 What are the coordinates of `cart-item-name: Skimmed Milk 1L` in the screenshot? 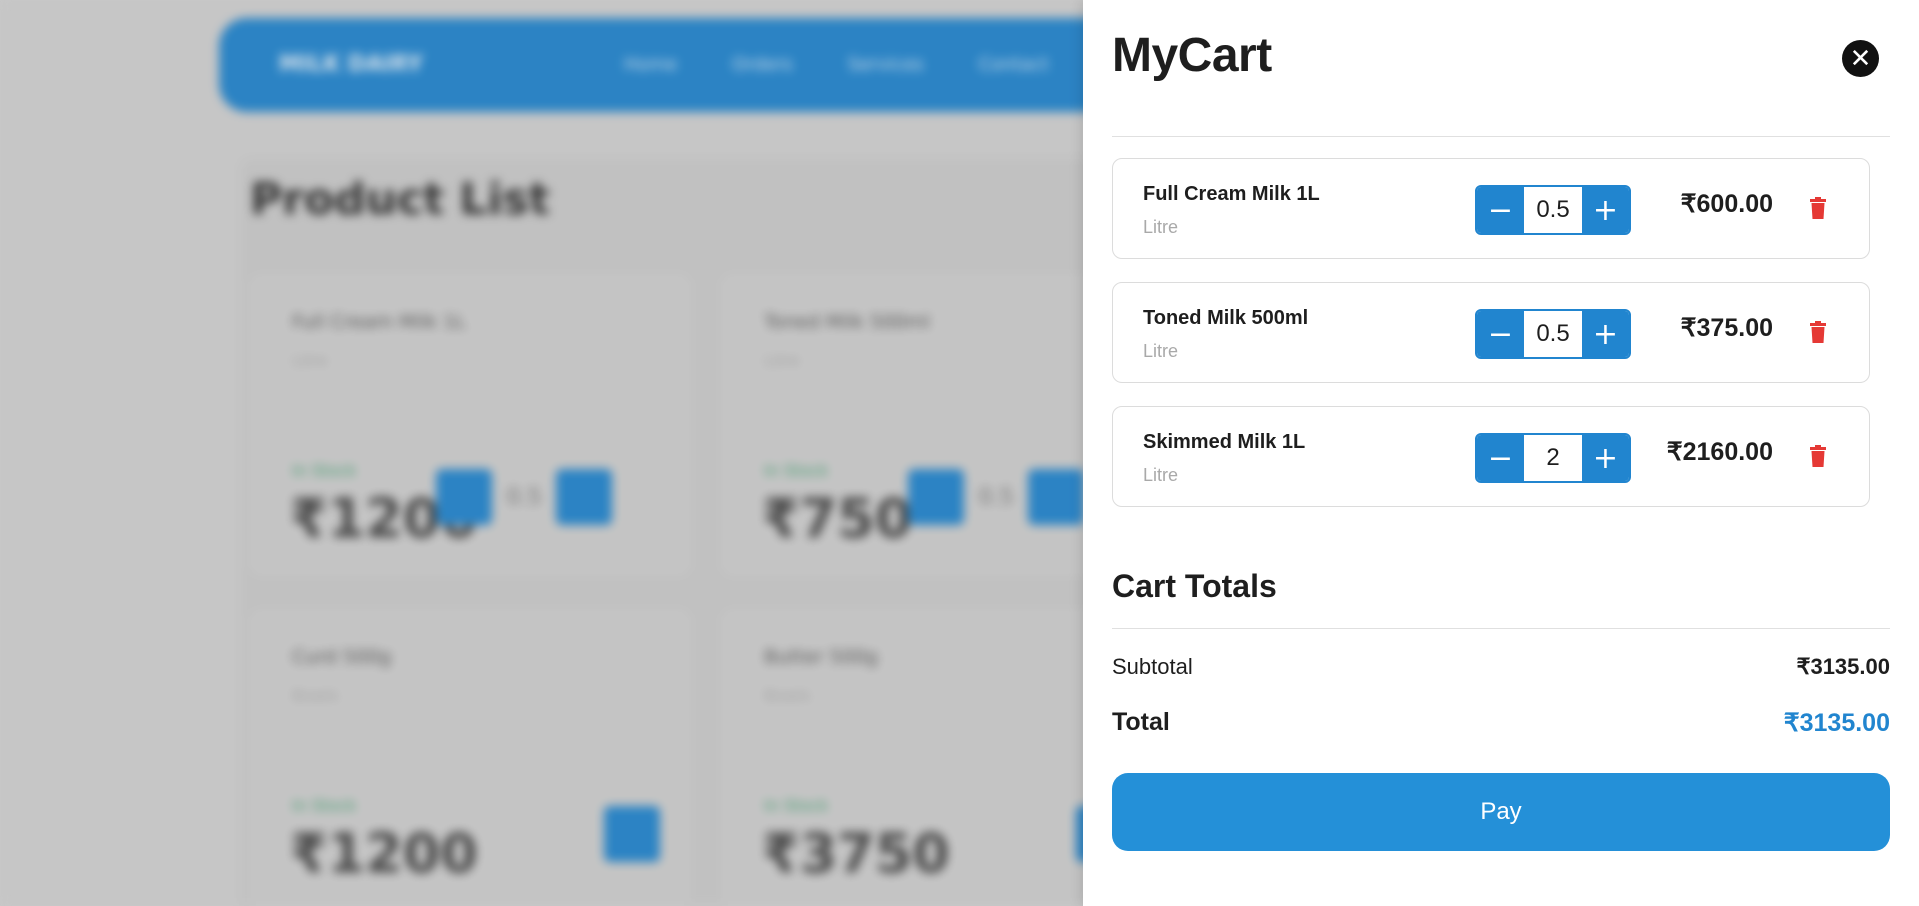 It's located at (1224, 442).